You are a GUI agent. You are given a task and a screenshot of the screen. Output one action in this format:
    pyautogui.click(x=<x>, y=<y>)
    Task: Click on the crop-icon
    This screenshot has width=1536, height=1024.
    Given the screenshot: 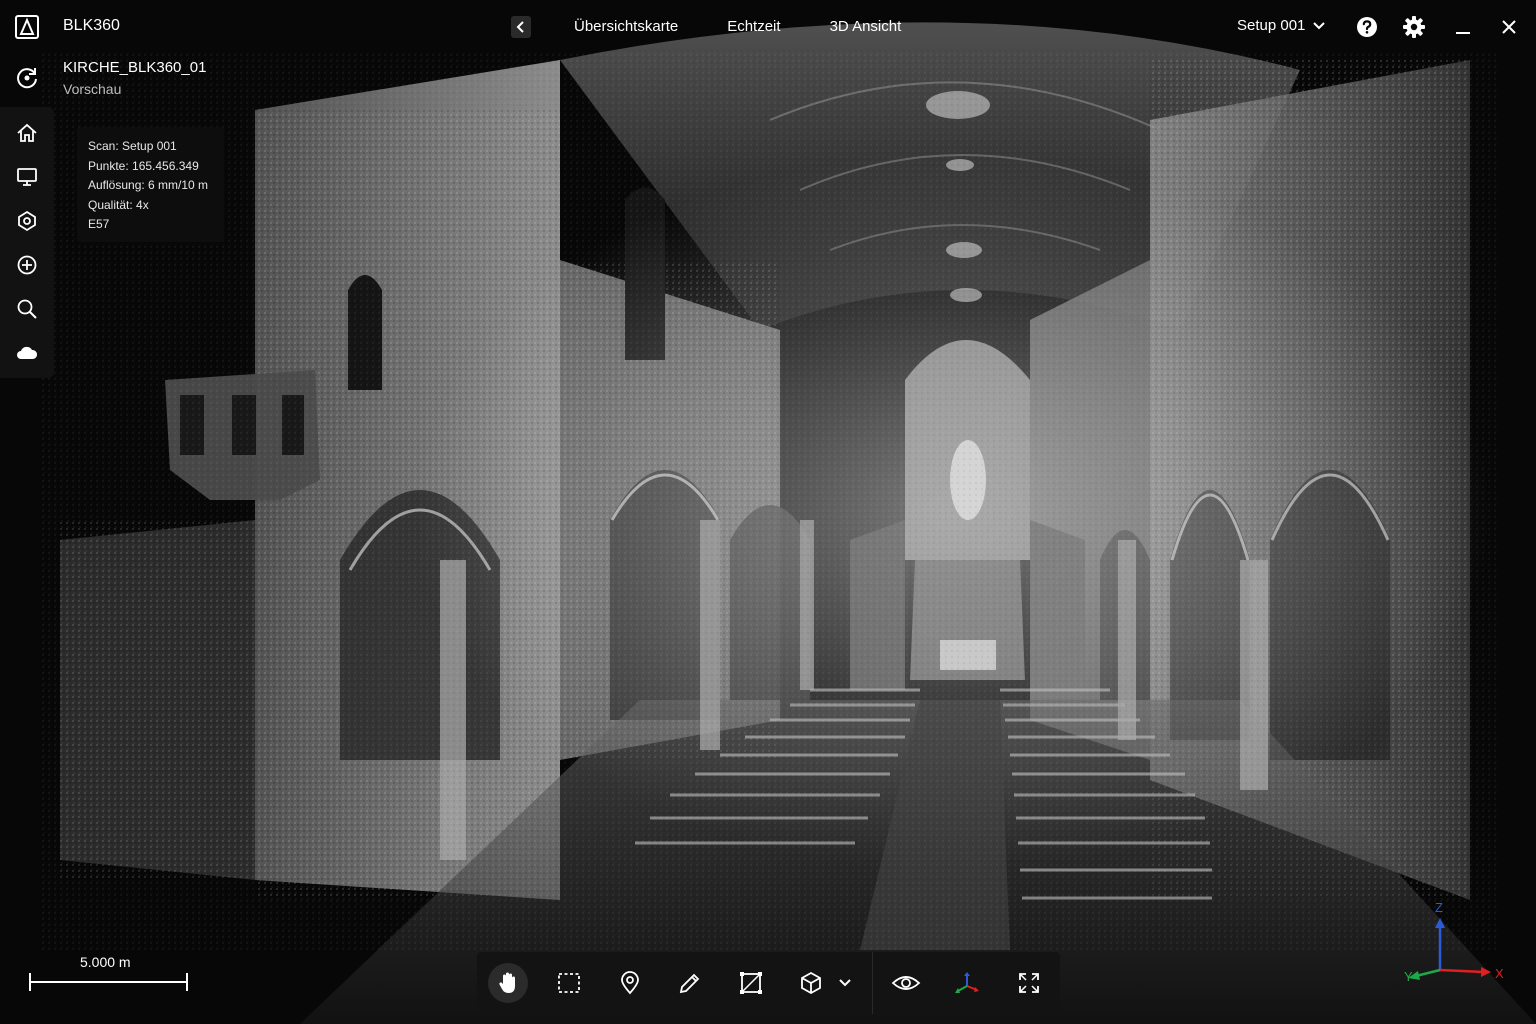 What is the action you would take?
    pyautogui.click(x=751, y=983)
    